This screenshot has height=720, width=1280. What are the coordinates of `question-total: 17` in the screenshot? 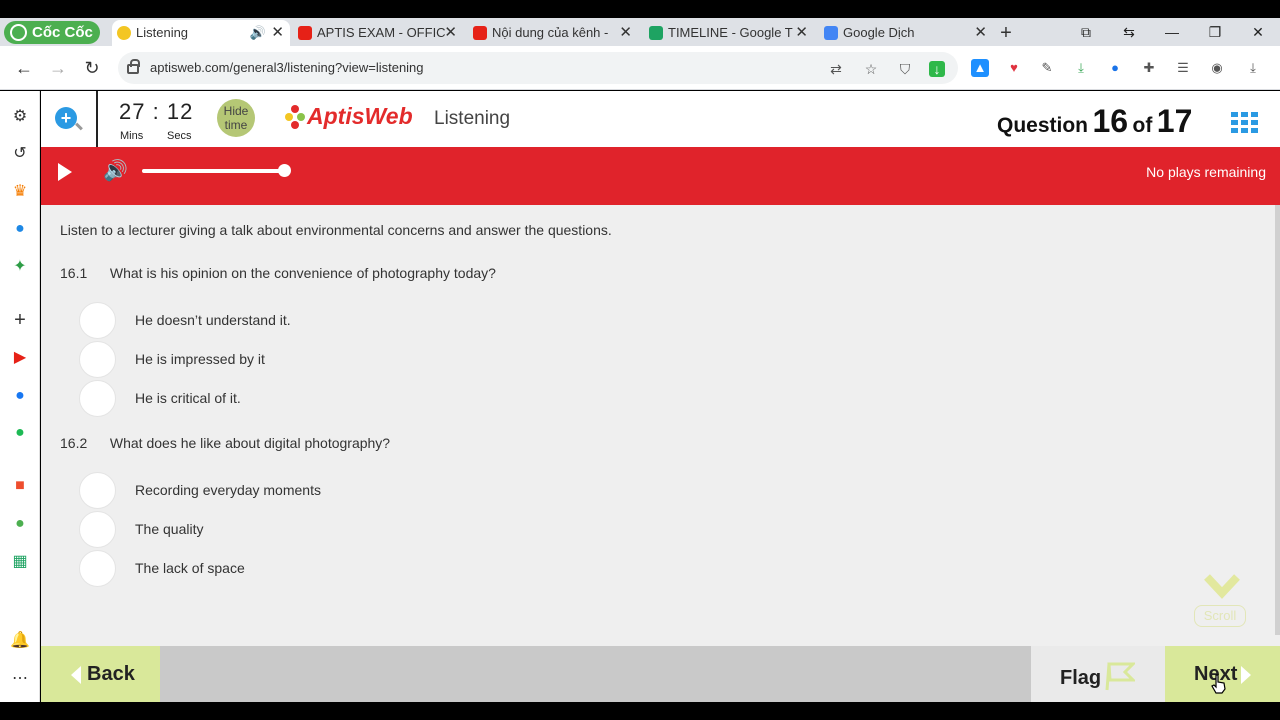 It's located at (1174, 121).